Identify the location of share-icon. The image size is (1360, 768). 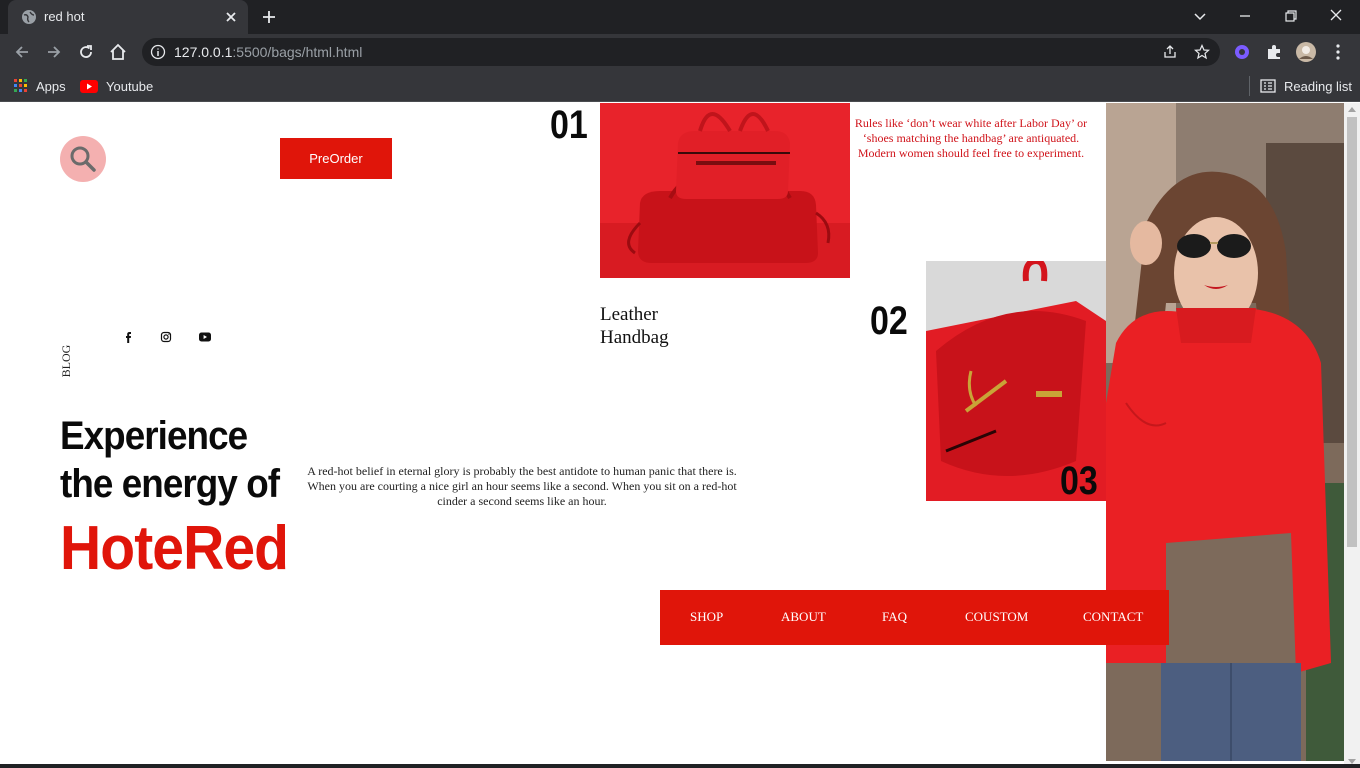
(1170, 52).